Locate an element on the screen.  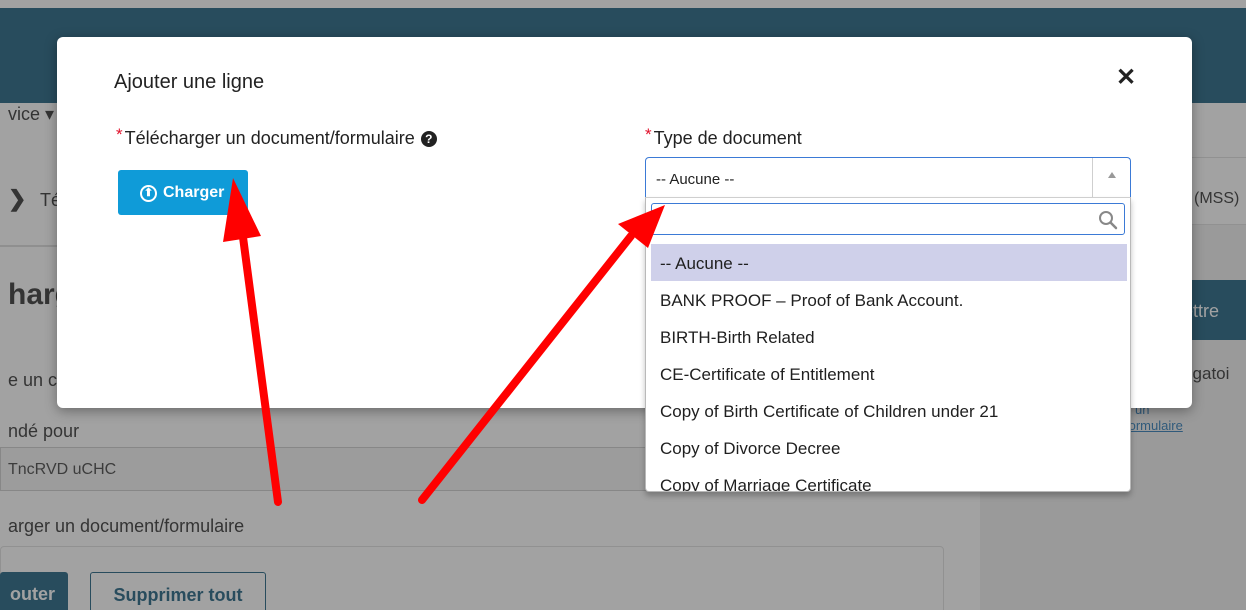
dropdown-option: Copy of Divorce Decree is located at coordinates (889, 447).